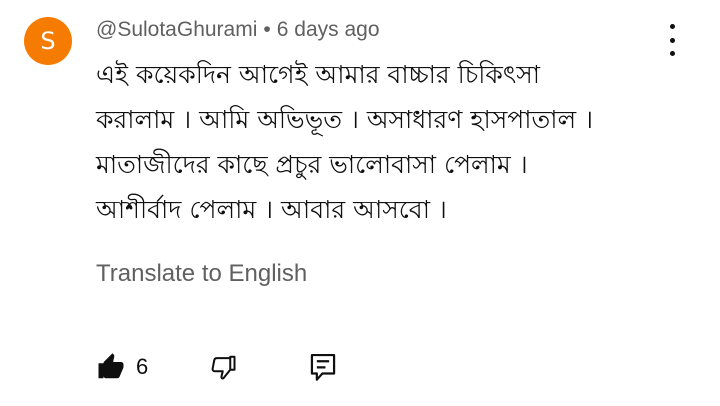  Describe the element at coordinates (318, 74) in the screenshot. I see `comment-line: এই কয়েকদিন আগেই আমার বাচ্চার চিকিৎসা` at that location.